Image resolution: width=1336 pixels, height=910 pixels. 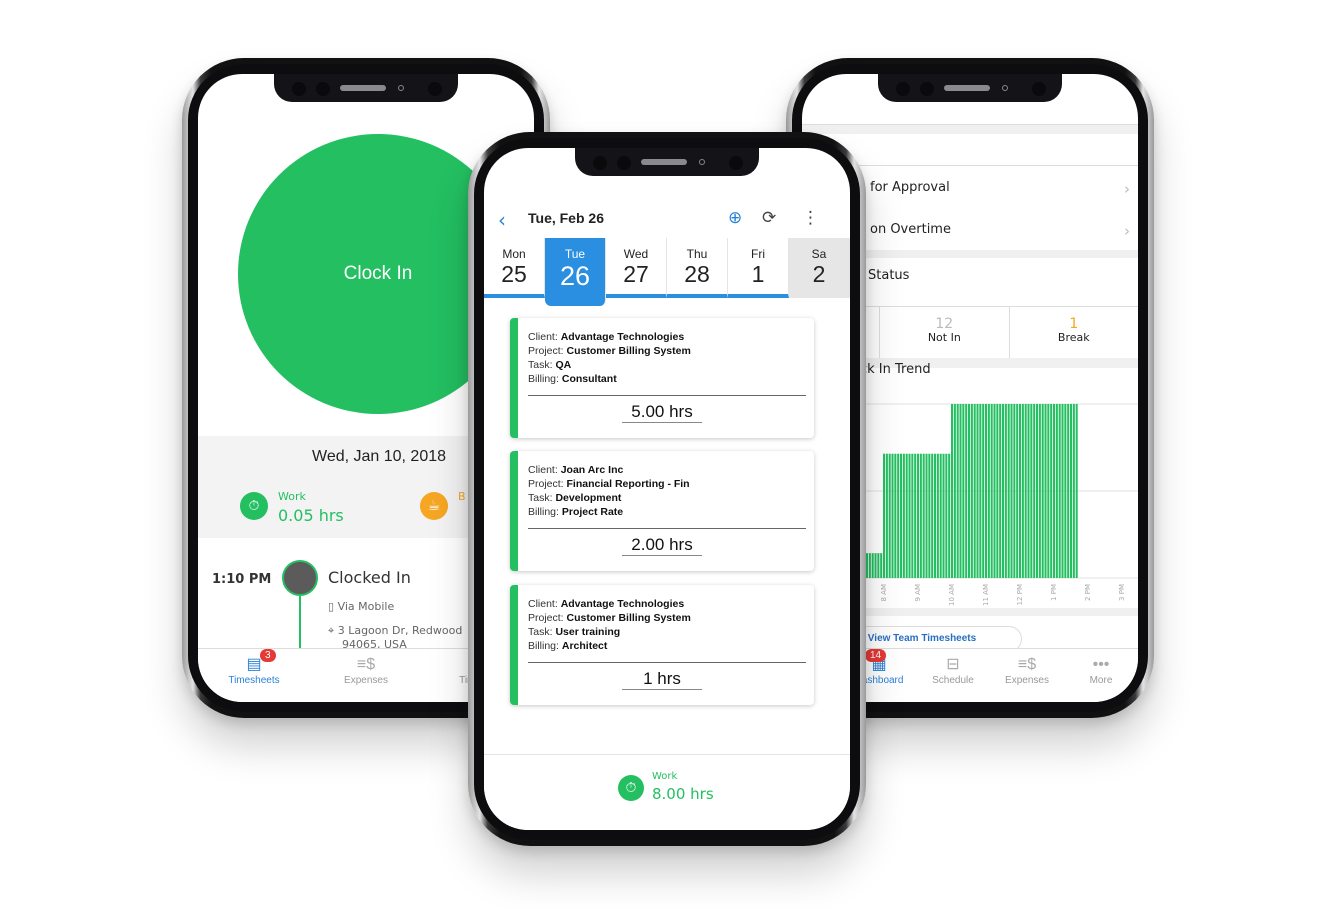 What do you see at coordinates (662, 545) in the screenshot?
I see `entry-hours: 2.00 hrs` at bounding box center [662, 545].